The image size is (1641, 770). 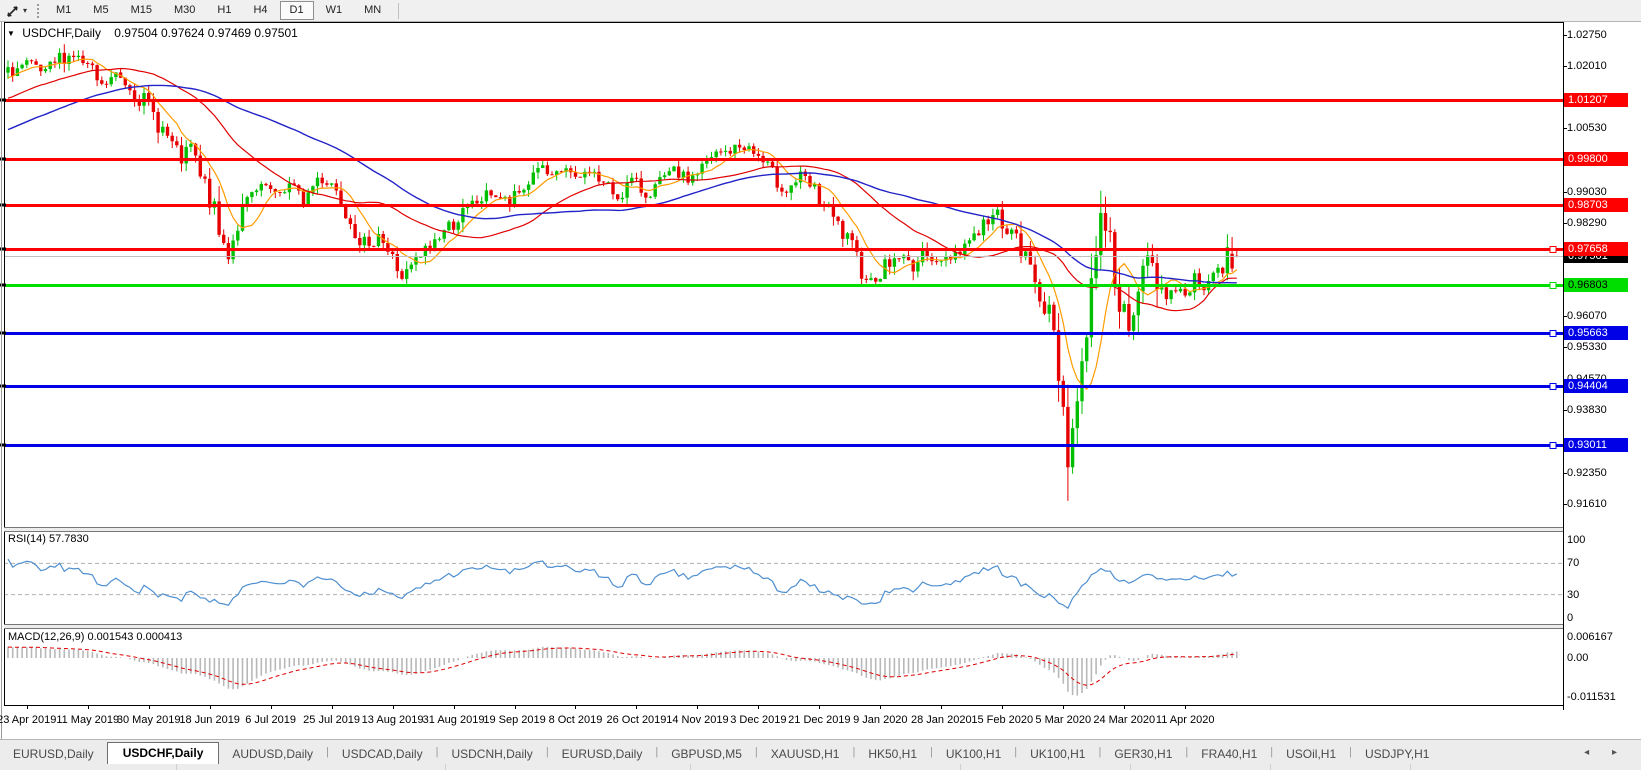 I want to click on timeframe-button-m5: M5, so click(x=100, y=10).